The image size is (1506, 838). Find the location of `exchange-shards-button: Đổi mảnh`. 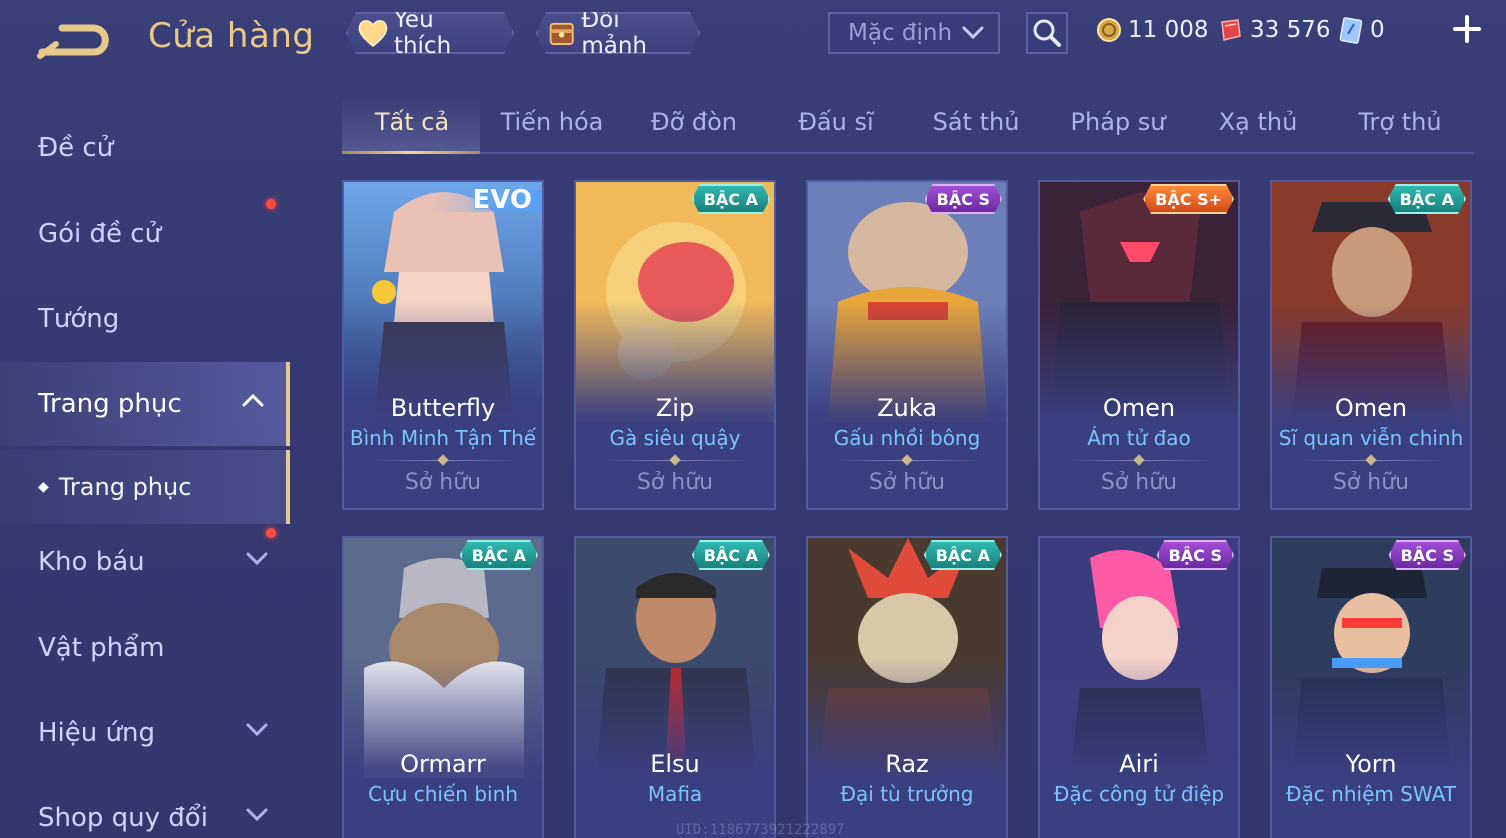

exchange-shards-button: Đổi mảnh is located at coordinates (618, 33).